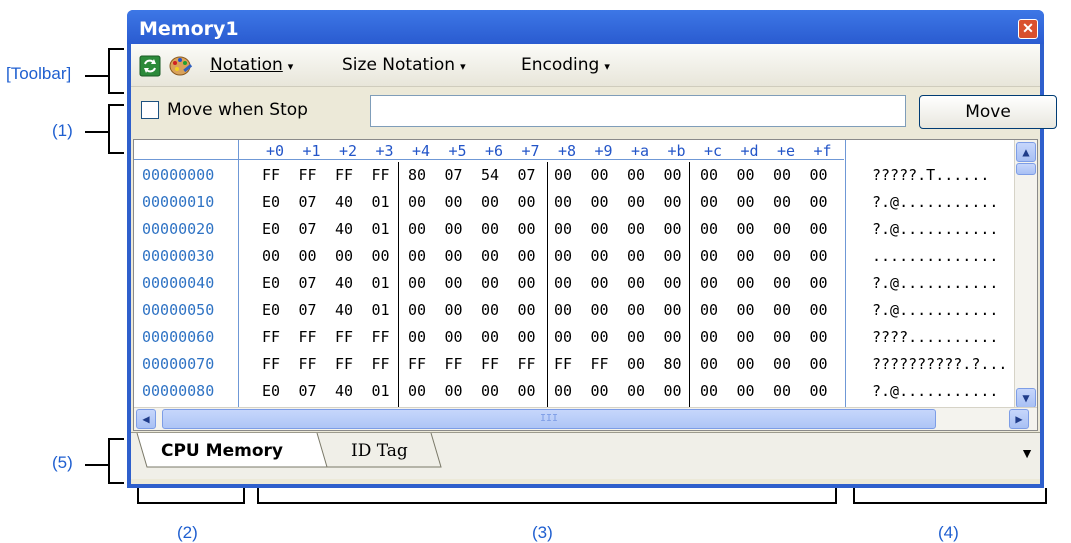 The width and height of the screenshot is (1071, 543). Describe the element at coordinates (585, 27) in the screenshot. I see `title-bar: Memory1 ✕` at that location.